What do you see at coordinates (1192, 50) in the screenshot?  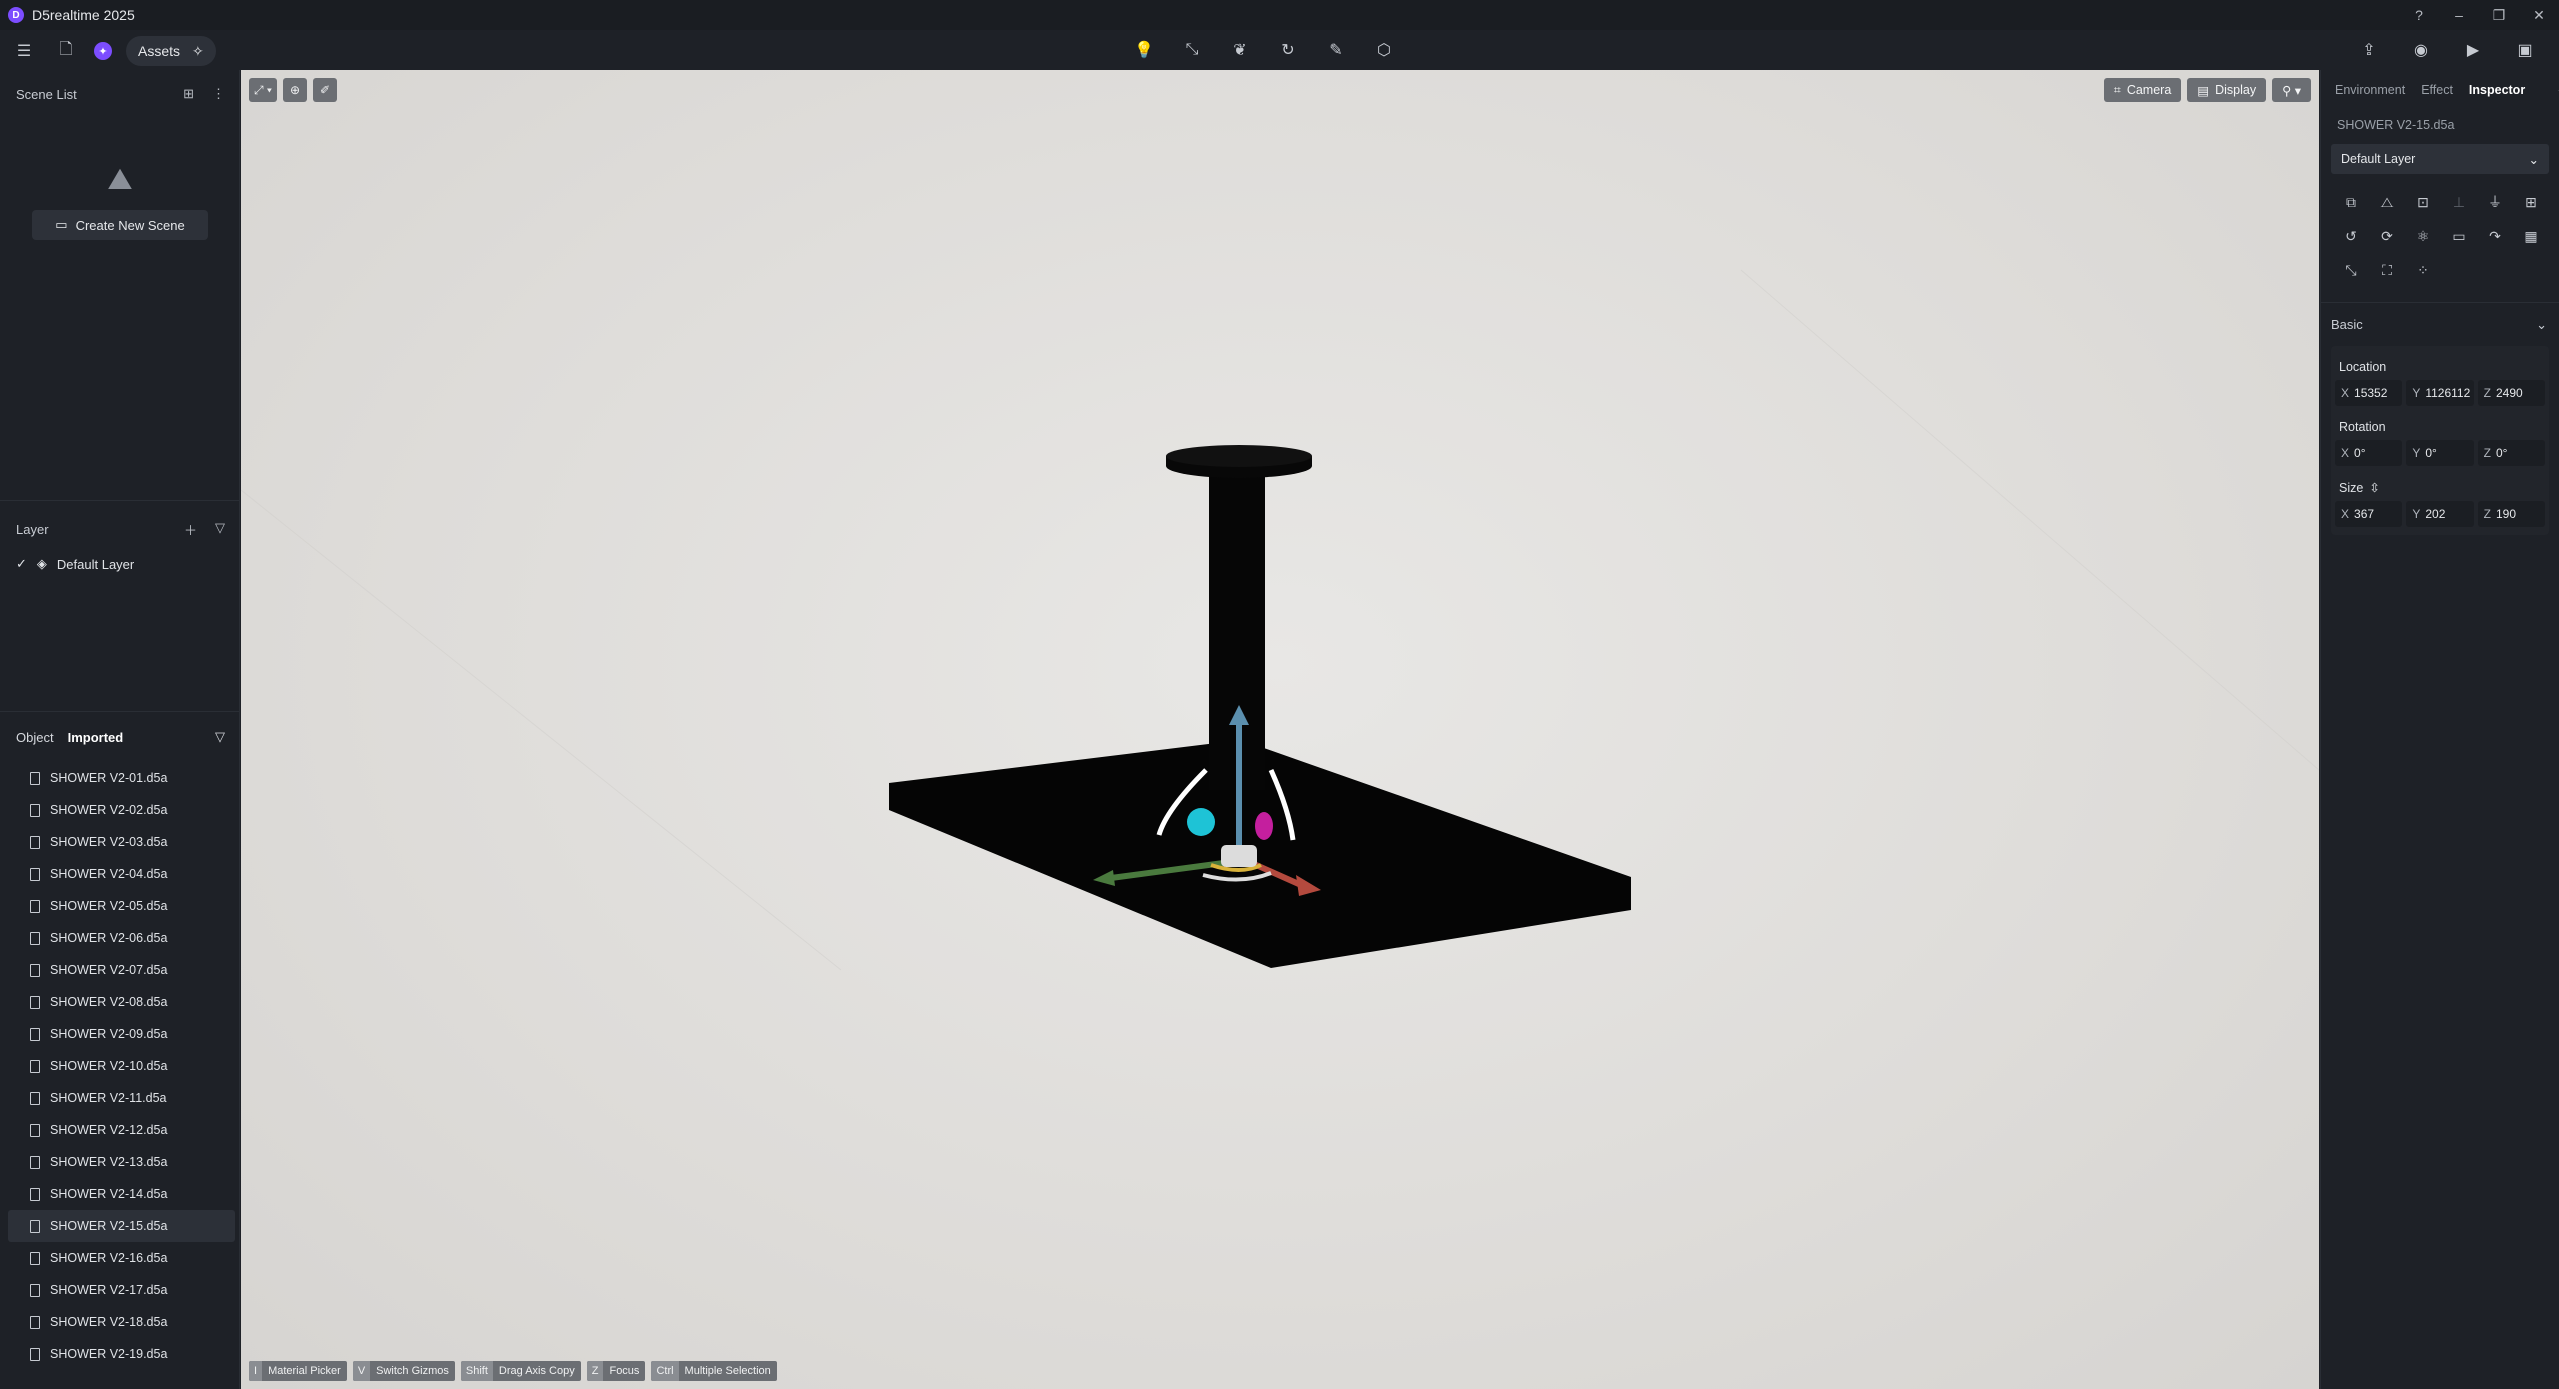 I see `path-icon: ⤡` at bounding box center [1192, 50].